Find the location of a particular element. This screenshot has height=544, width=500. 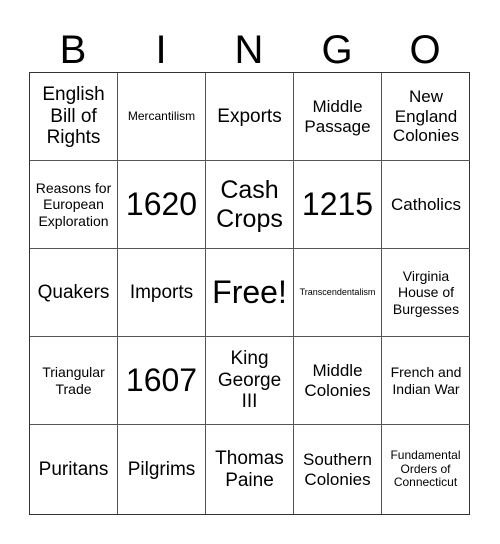

bingo-cell: Puritans is located at coordinates (74, 469).